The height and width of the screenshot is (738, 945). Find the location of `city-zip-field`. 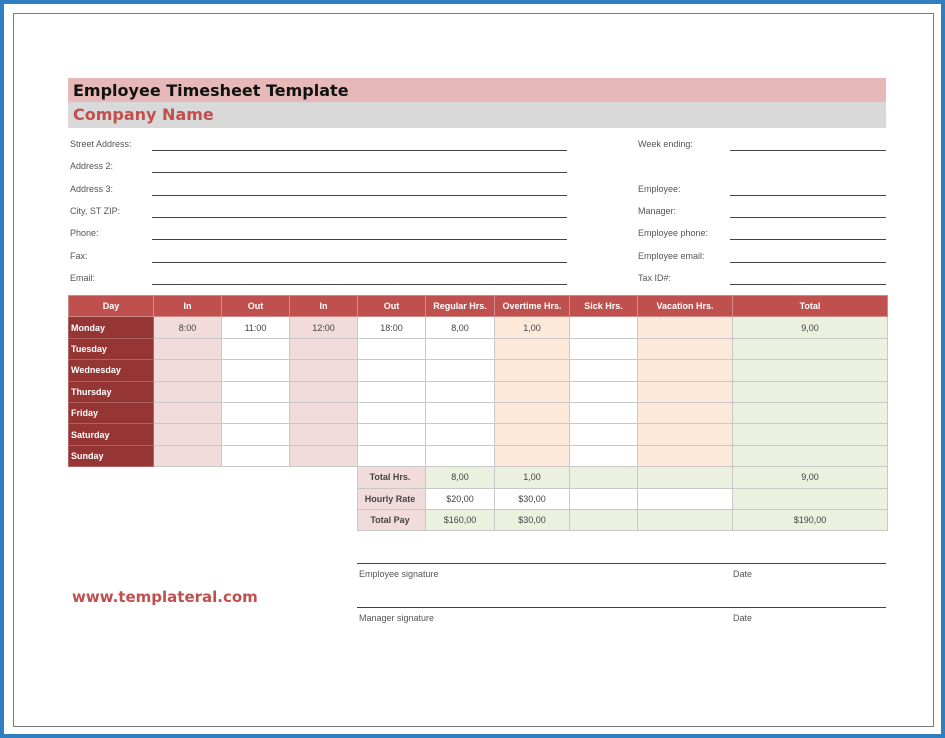

city-zip-field is located at coordinates (359, 217).